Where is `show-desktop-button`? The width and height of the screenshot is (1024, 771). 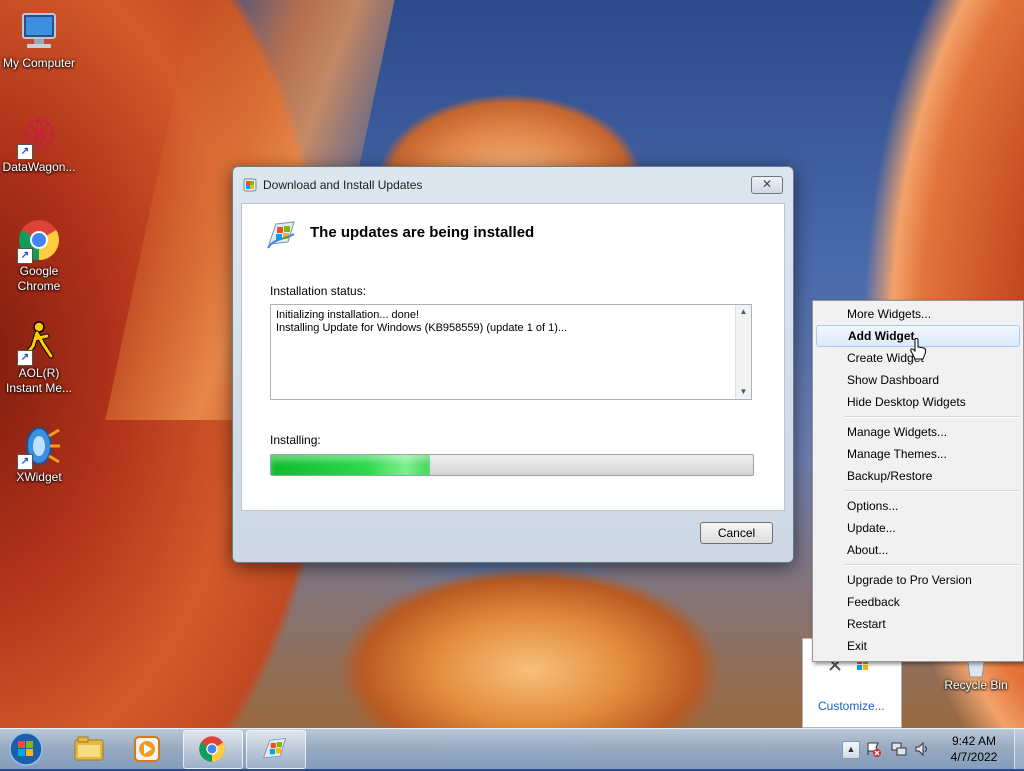 show-desktop-button is located at coordinates (1019, 749).